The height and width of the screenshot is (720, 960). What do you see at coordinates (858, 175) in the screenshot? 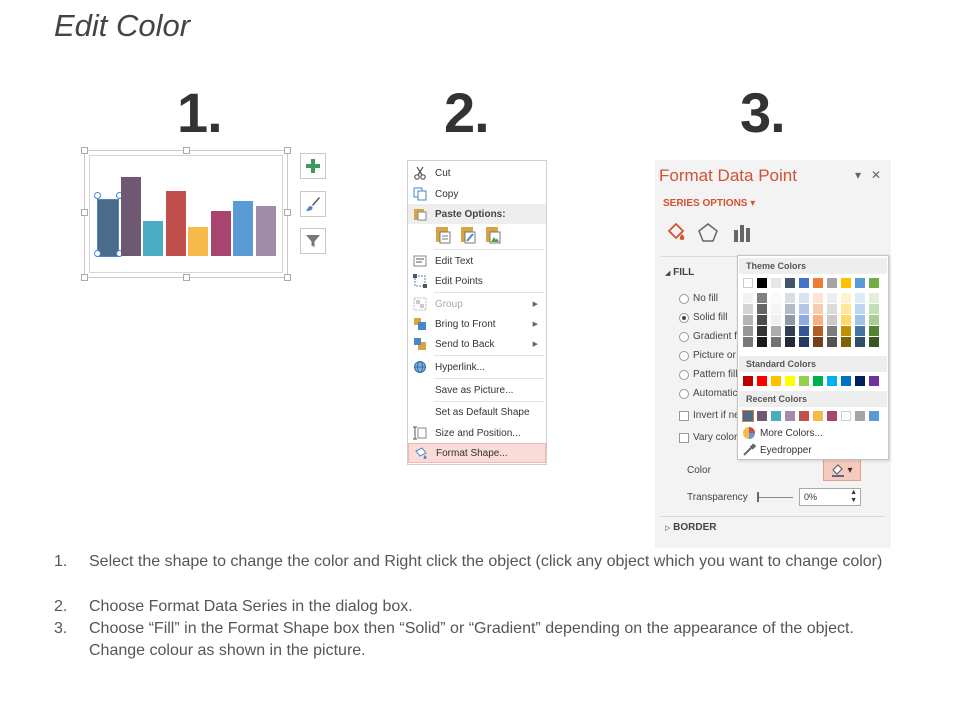
I see `pane-options-dropdown-icon: ▾` at bounding box center [858, 175].